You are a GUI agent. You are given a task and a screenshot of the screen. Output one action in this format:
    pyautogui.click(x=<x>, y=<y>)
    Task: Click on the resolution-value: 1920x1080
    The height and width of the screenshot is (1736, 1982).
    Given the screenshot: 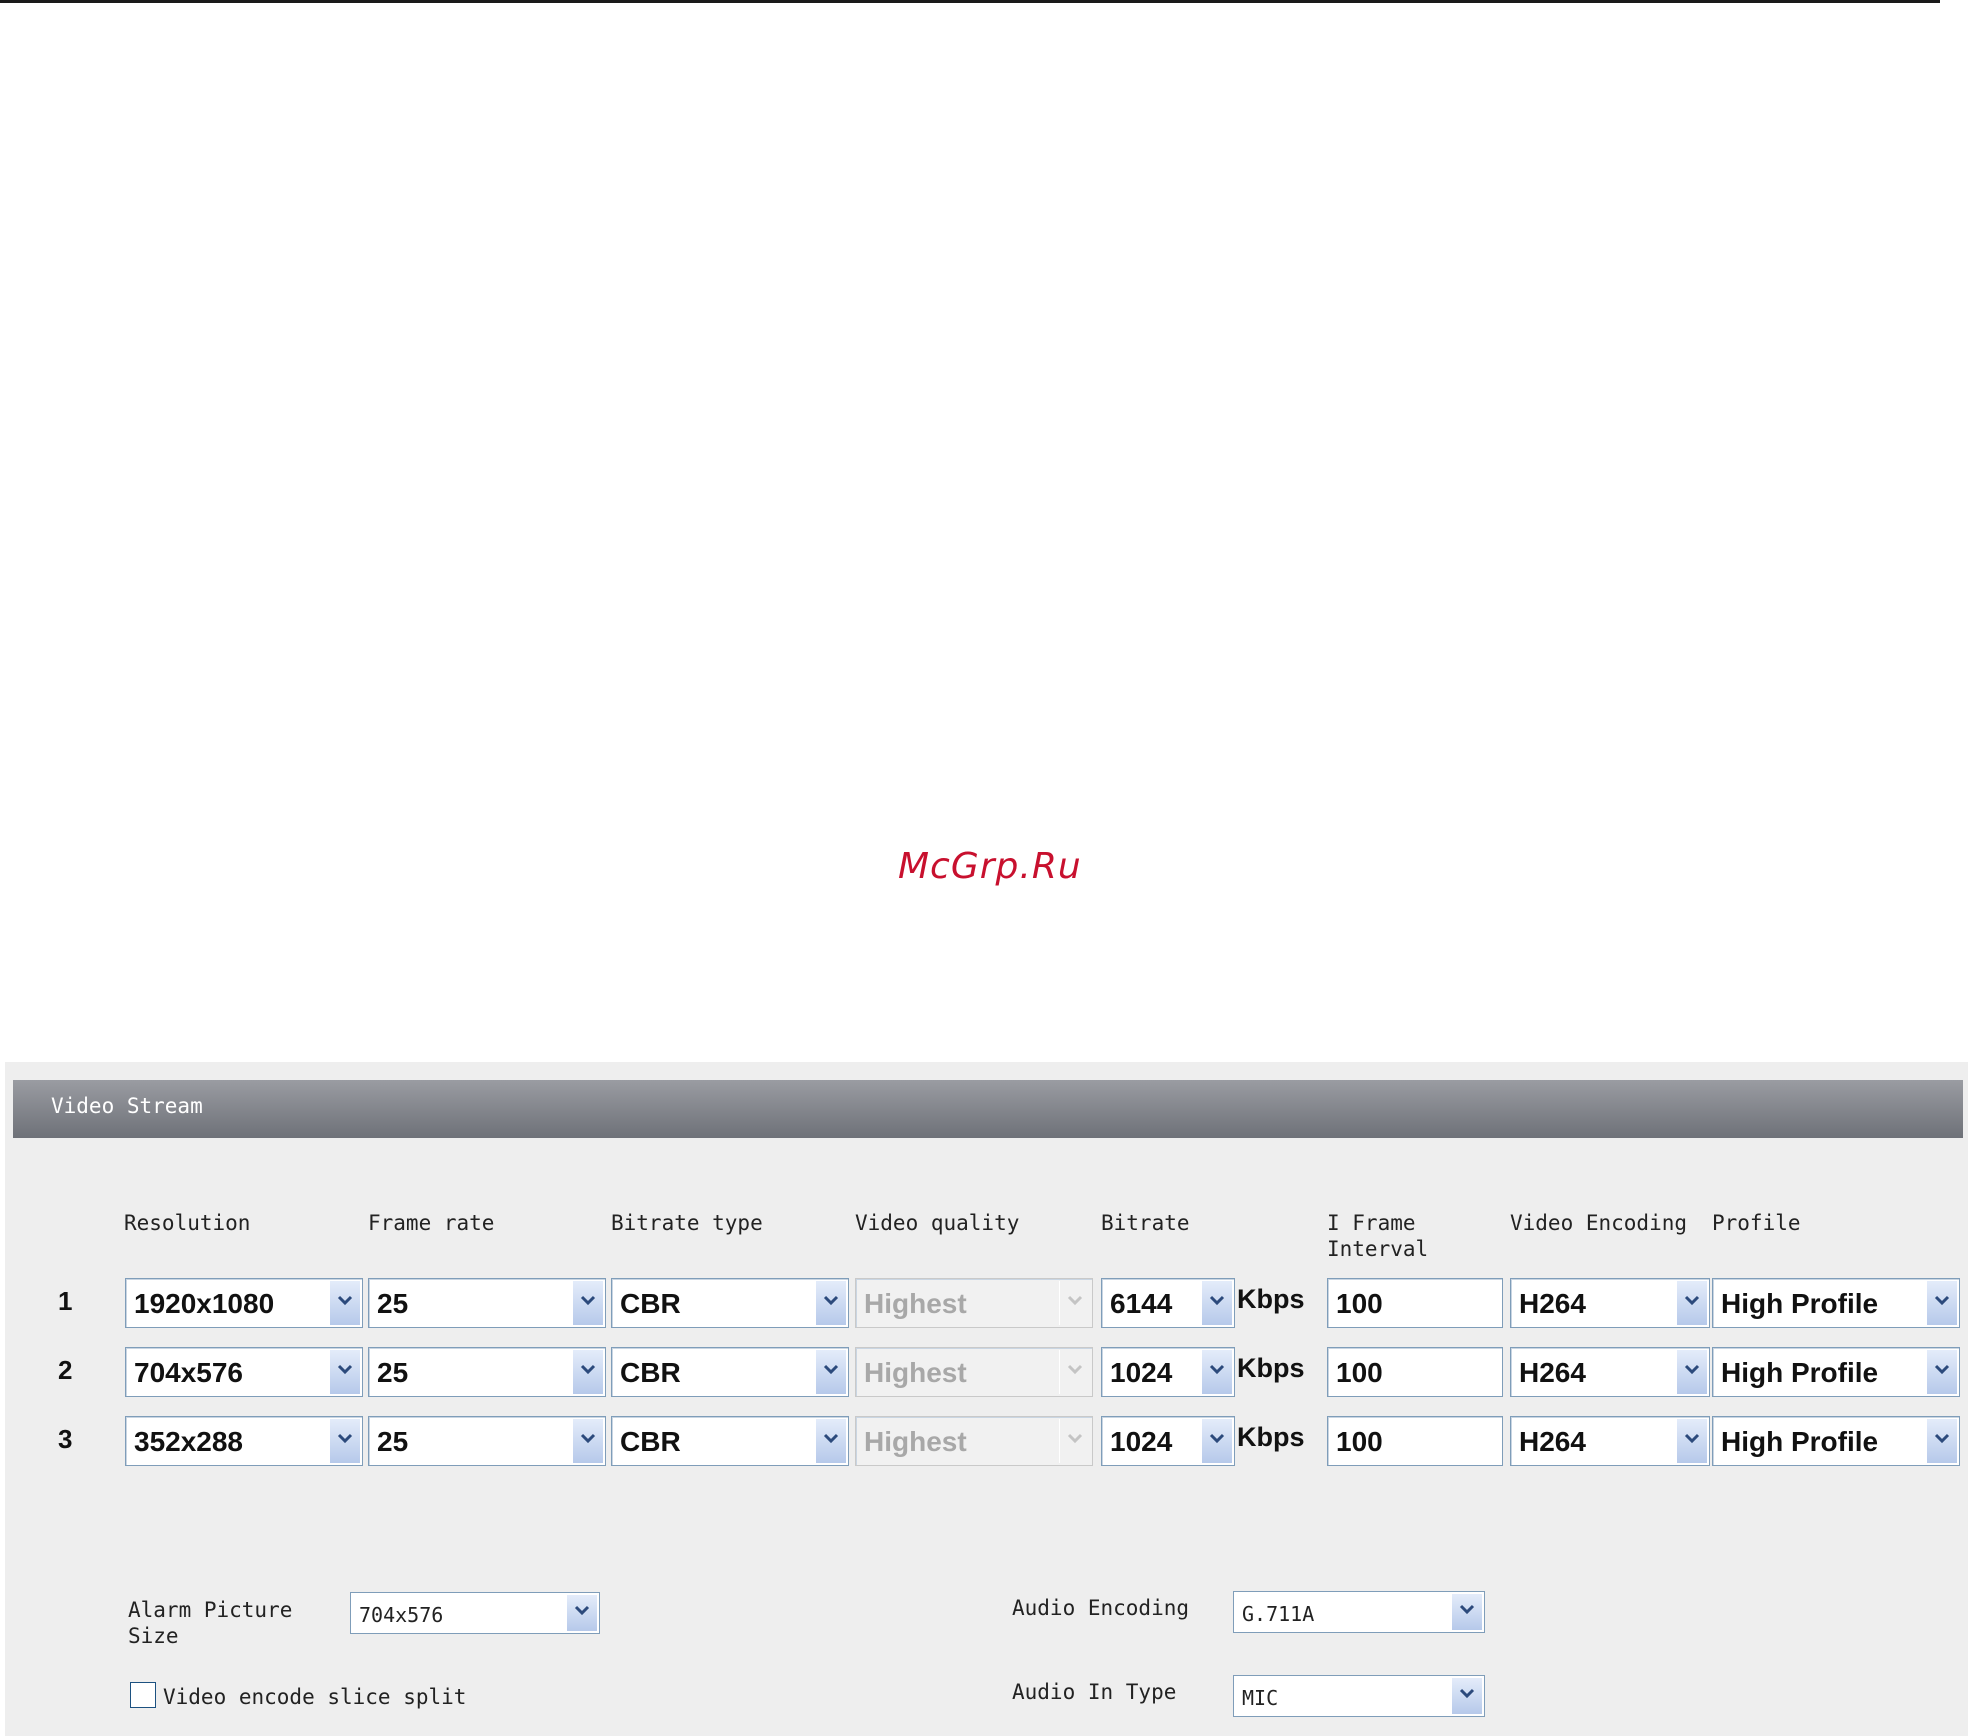 What is the action you would take?
    pyautogui.click(x=204, y=1303)
    